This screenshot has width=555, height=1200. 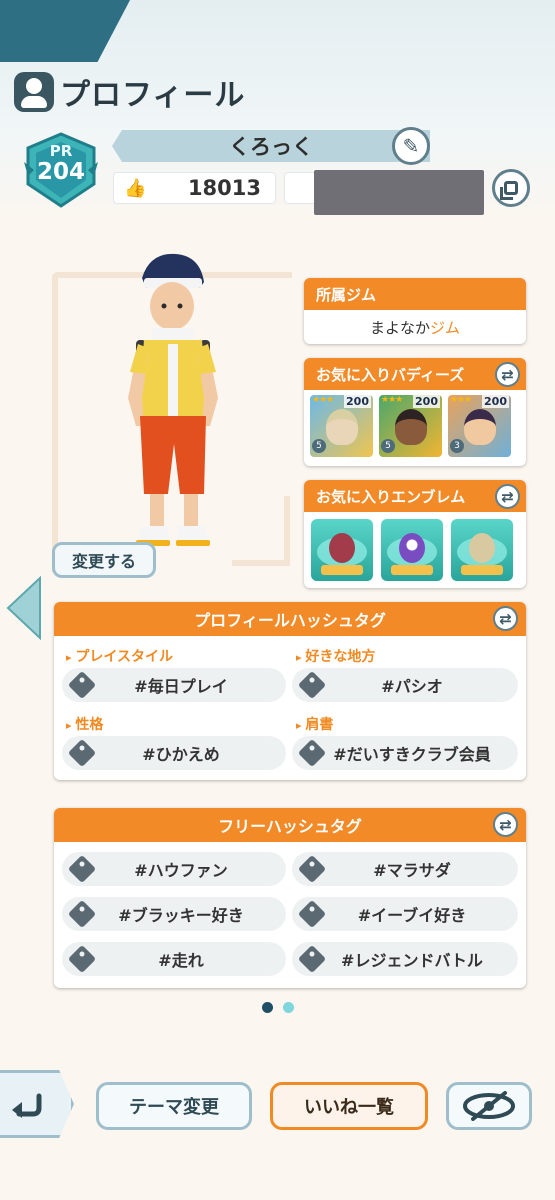 I want to click on buddies-card-header: お気に入りバディーズ ⇄, so click(x=415, y=374).